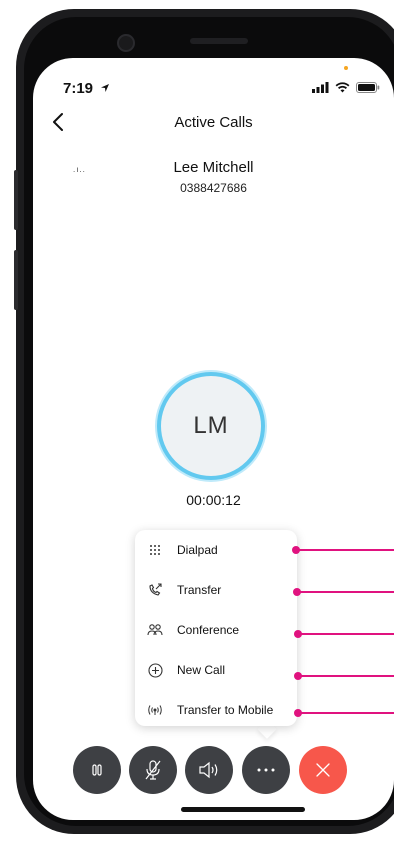 Image resolution: width=394 pixels, height=841 pixels. I want to click on menu-item-label: Conference, so click(208, 630).